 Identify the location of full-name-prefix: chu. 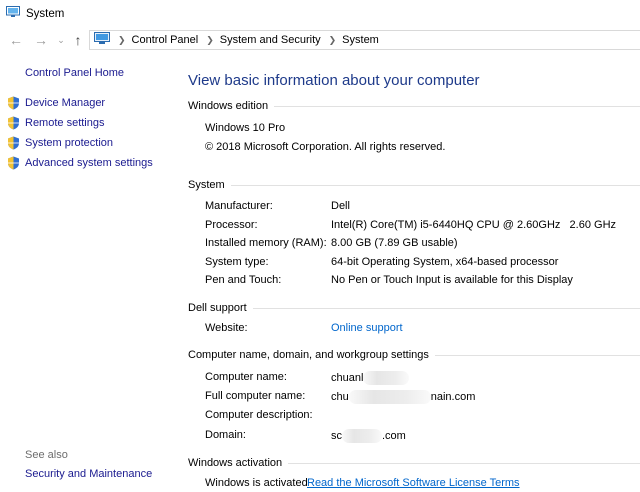
(340, 397).